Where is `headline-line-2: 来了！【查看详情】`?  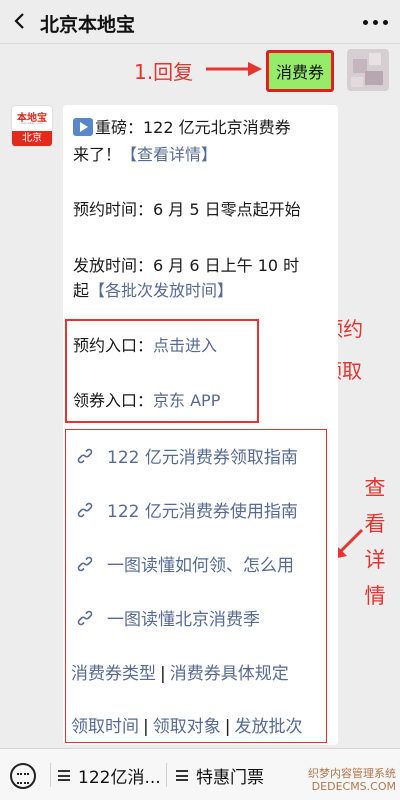
headline-line-2: 来了！【查看详情】 is located at coordinates (145, 154).